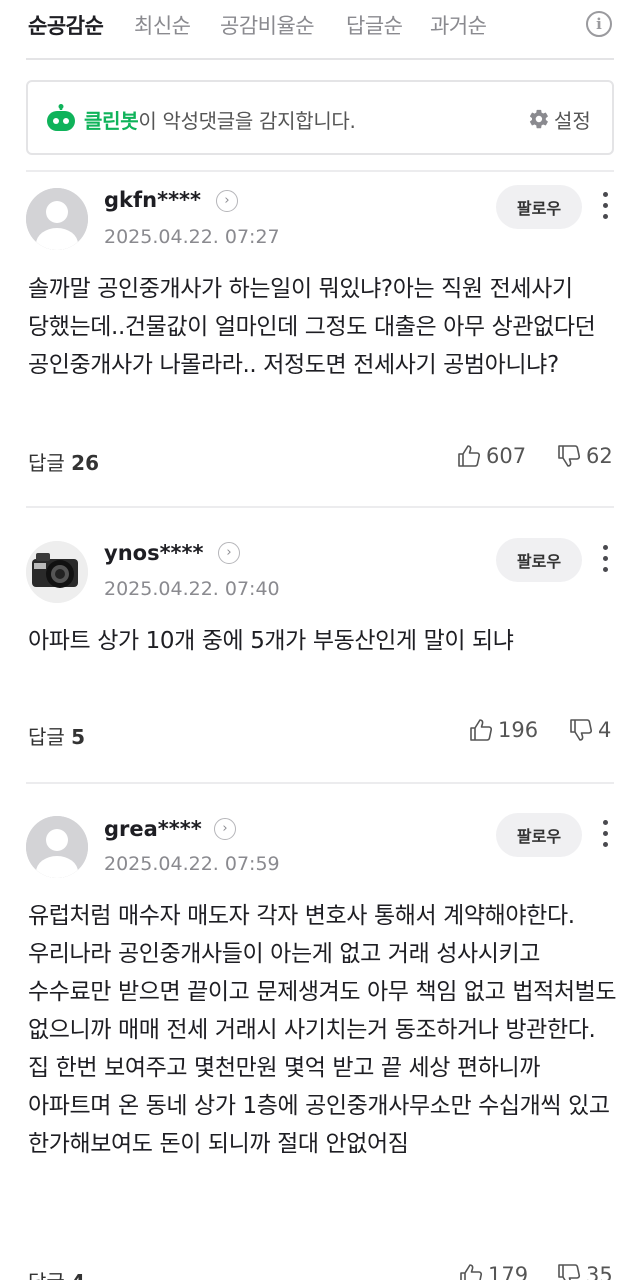  I want to click on dislike-button: 4, so click(589, 732).